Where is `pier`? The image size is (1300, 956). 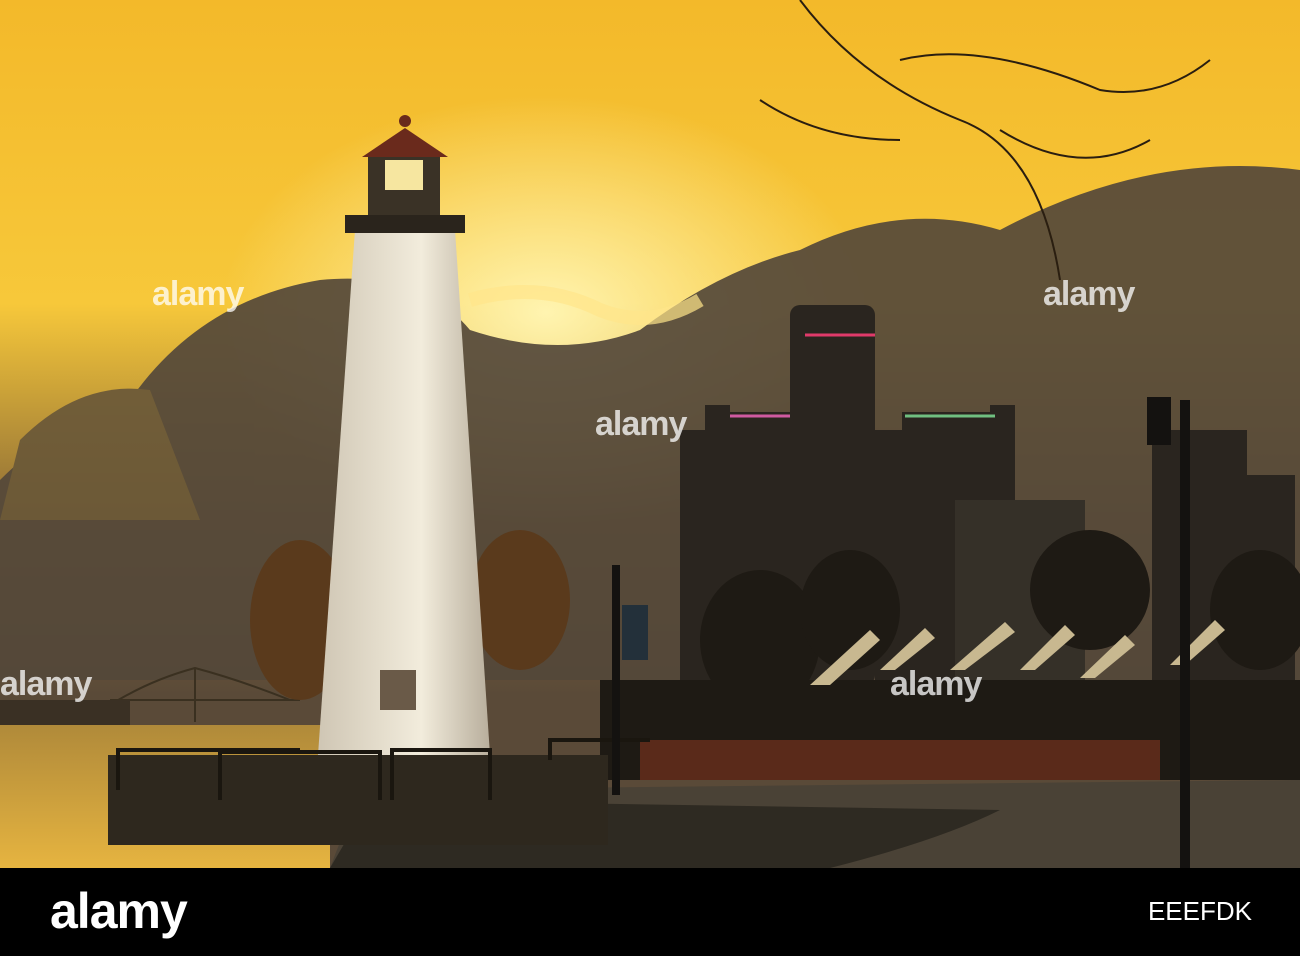
pier is located at coordinates (358, 800).